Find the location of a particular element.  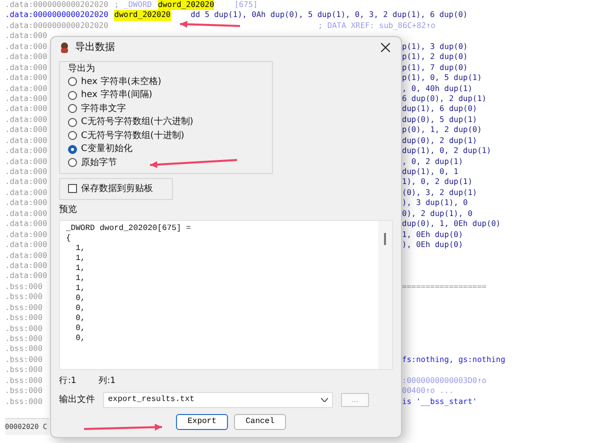

app-icon is located at coordinates (64, 47).